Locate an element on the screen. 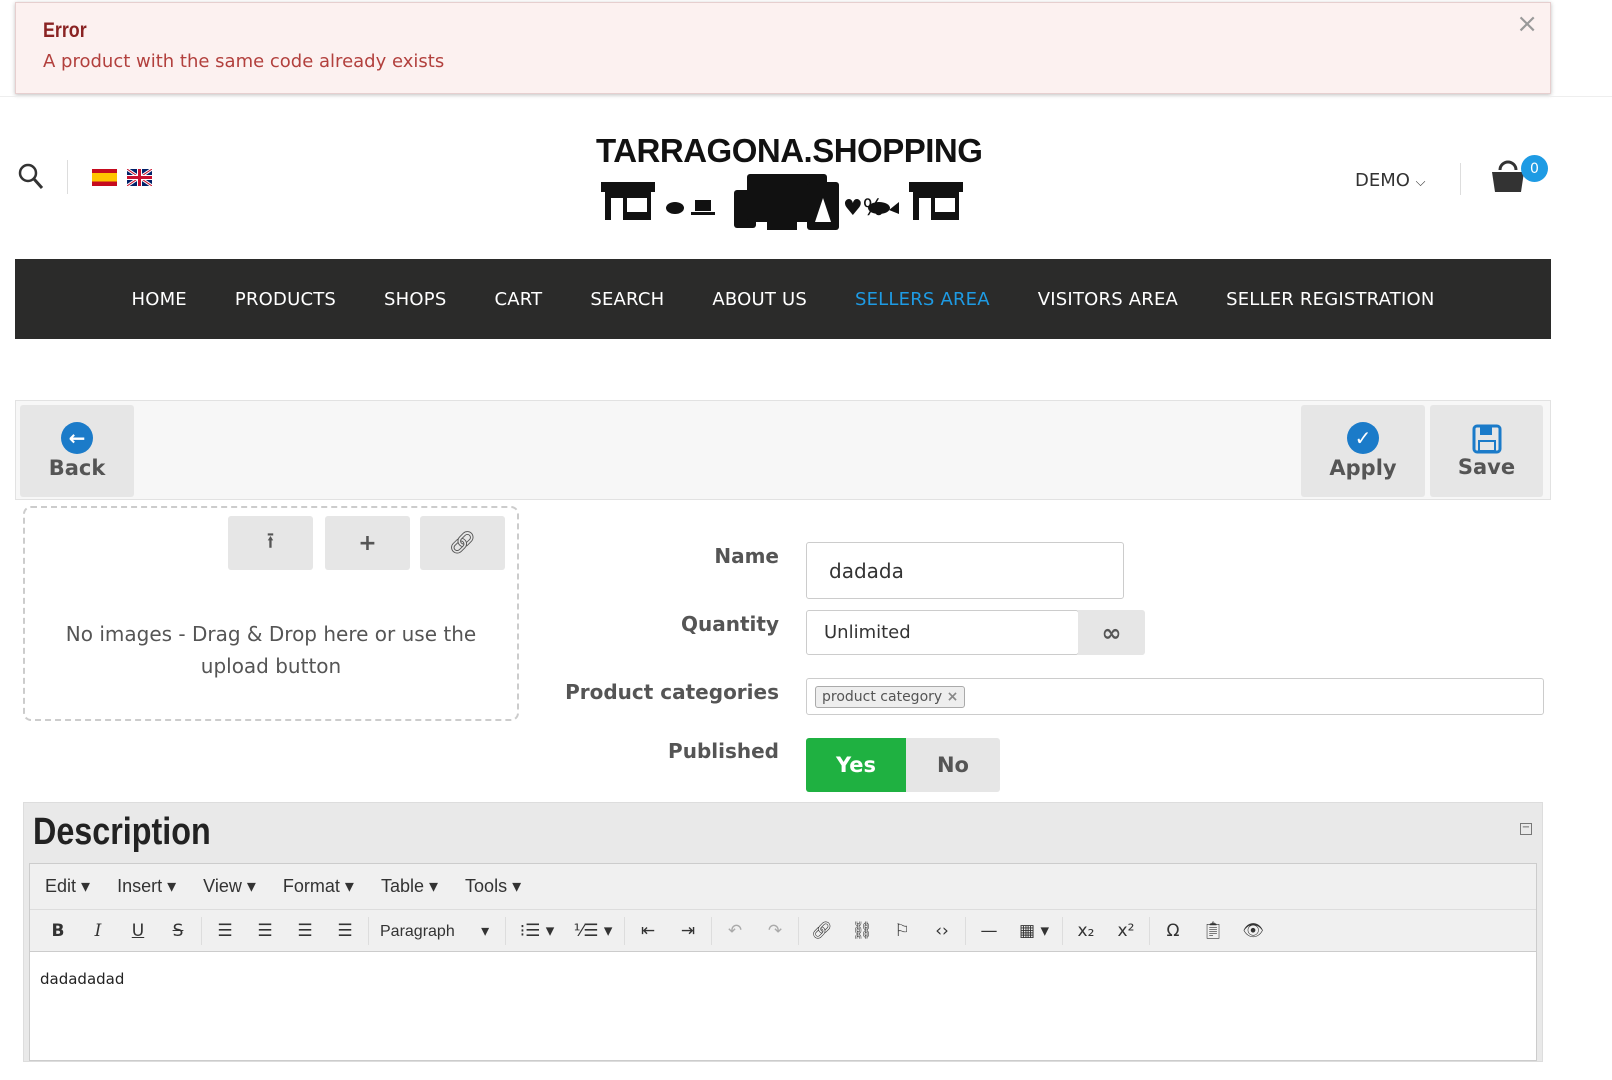 The height and width of the screenshot is (1080, 1612). back-button: ← Back is located at coordinates (77, 451).